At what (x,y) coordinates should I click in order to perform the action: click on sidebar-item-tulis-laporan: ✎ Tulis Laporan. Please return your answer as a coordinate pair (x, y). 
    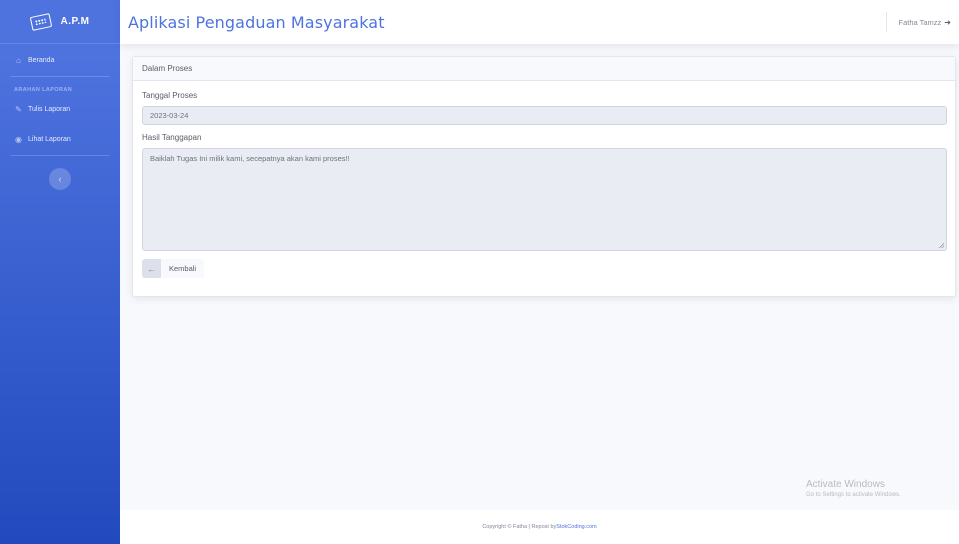
    Looking at the image, I should click on (60, 109).